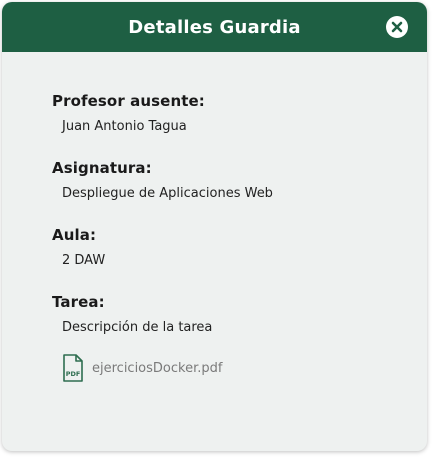  What do you see at coordinates (239, 247) in the screenshot?
I see `field-aula: Aula: 2 DAW` at bounding box center [239, 247].